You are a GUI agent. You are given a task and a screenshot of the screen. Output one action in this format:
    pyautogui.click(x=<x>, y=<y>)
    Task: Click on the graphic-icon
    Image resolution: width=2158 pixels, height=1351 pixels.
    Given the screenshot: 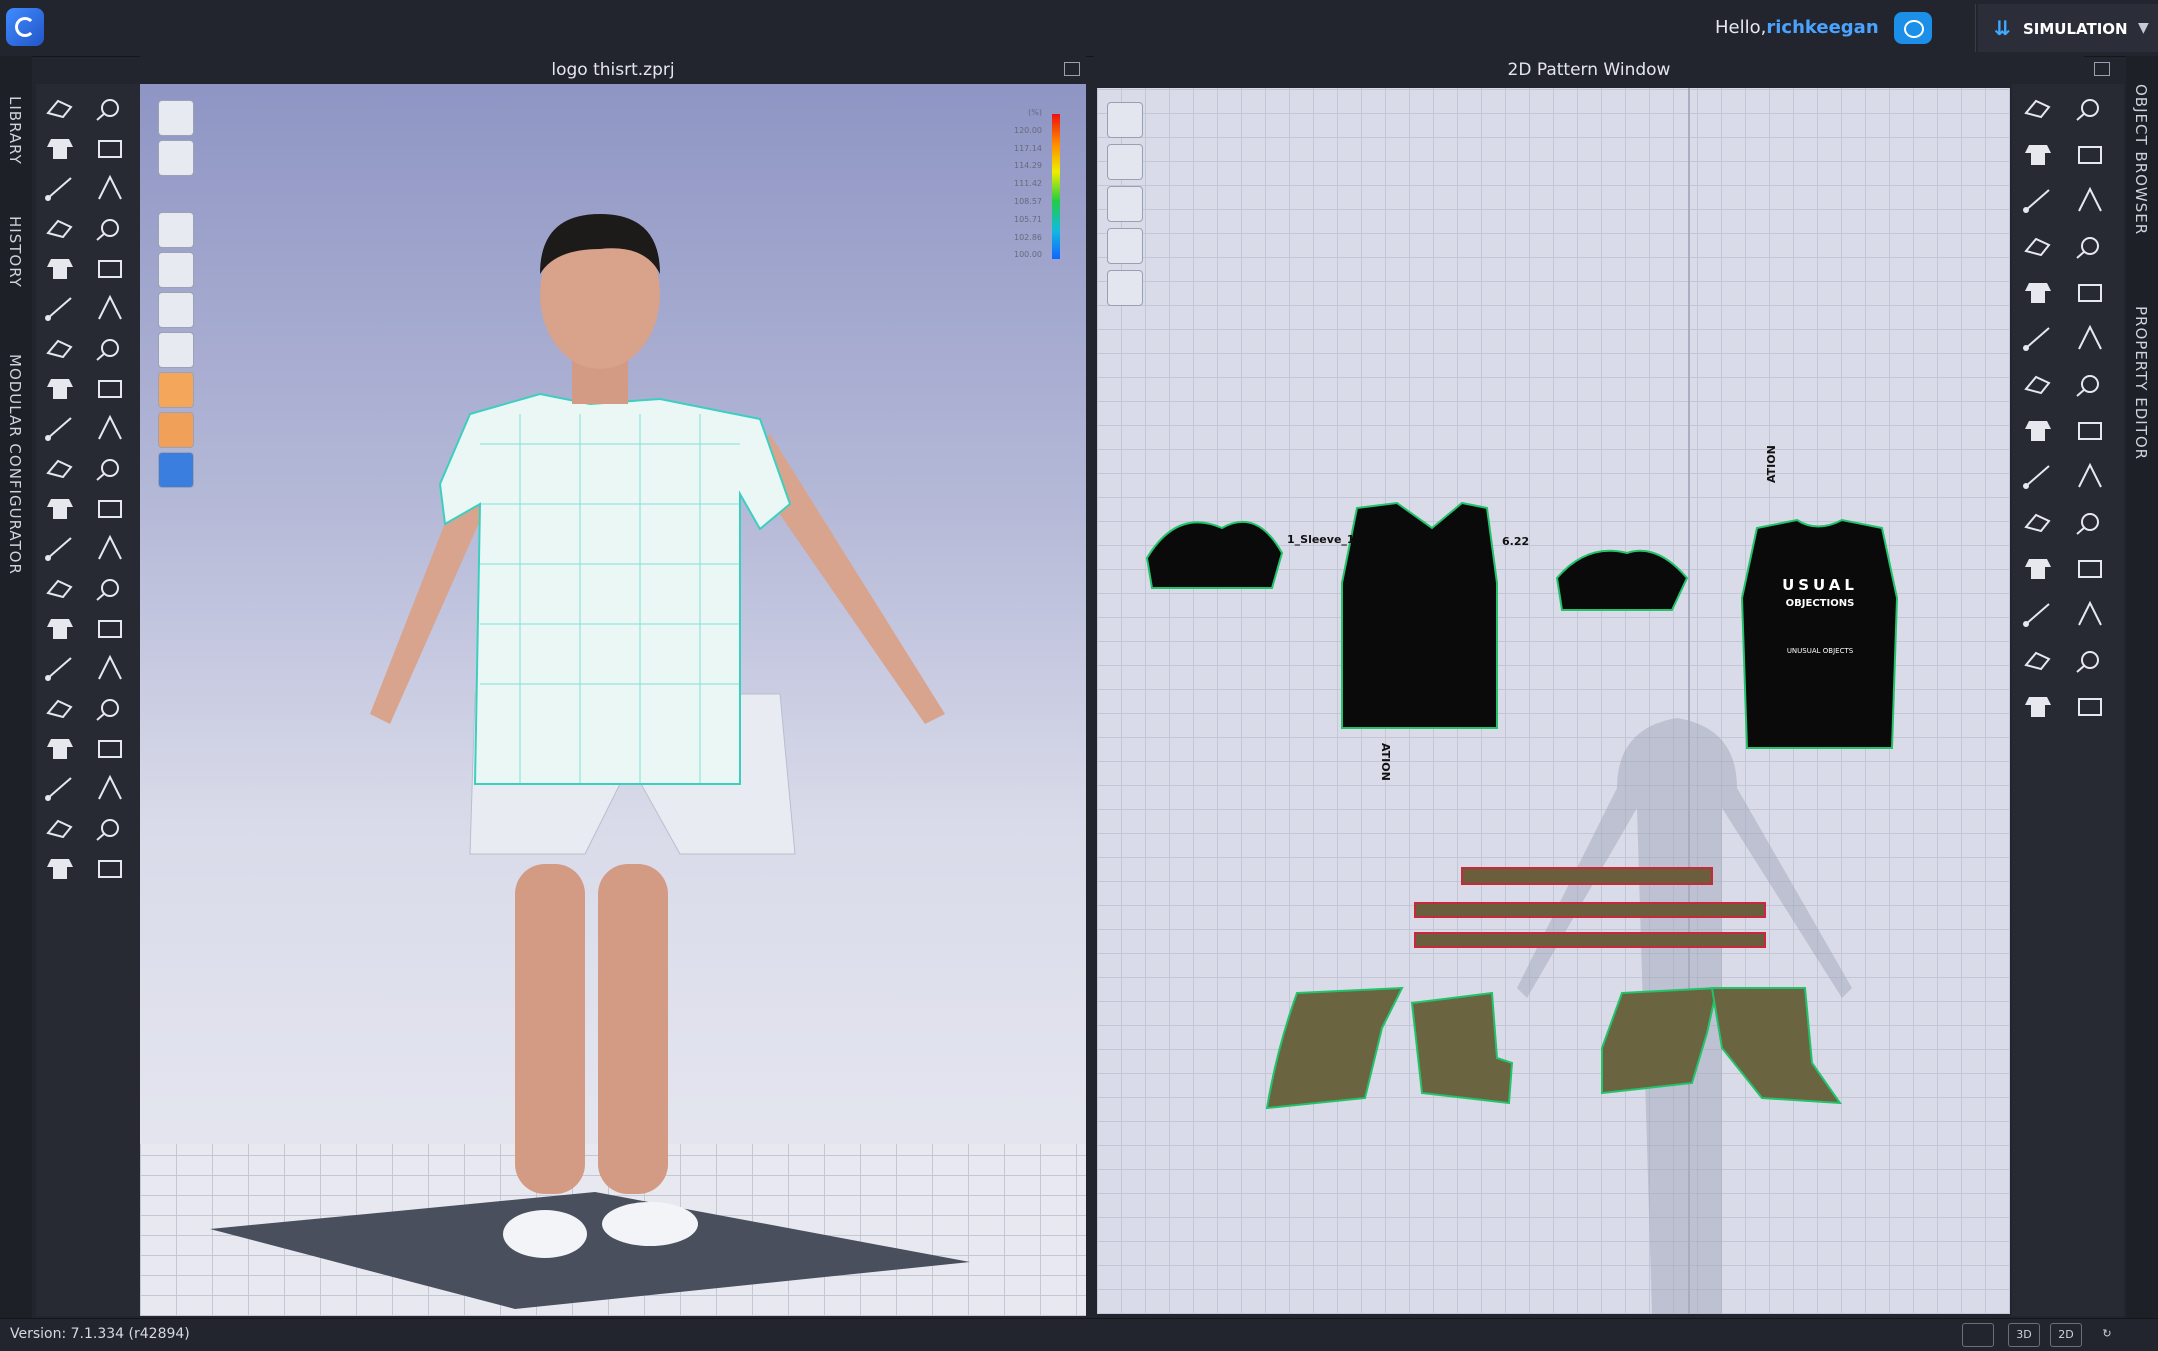 What is the action you would take?
    pyautogui.click(x=2038, y=568)
    